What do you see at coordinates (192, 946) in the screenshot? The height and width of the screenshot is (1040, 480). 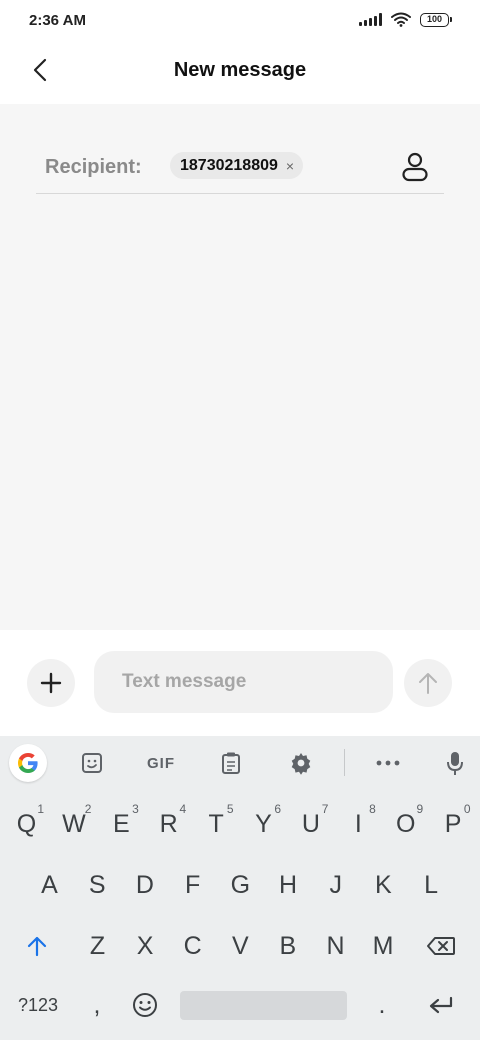 I see `key-c: C` at bounding box center [192, 946].